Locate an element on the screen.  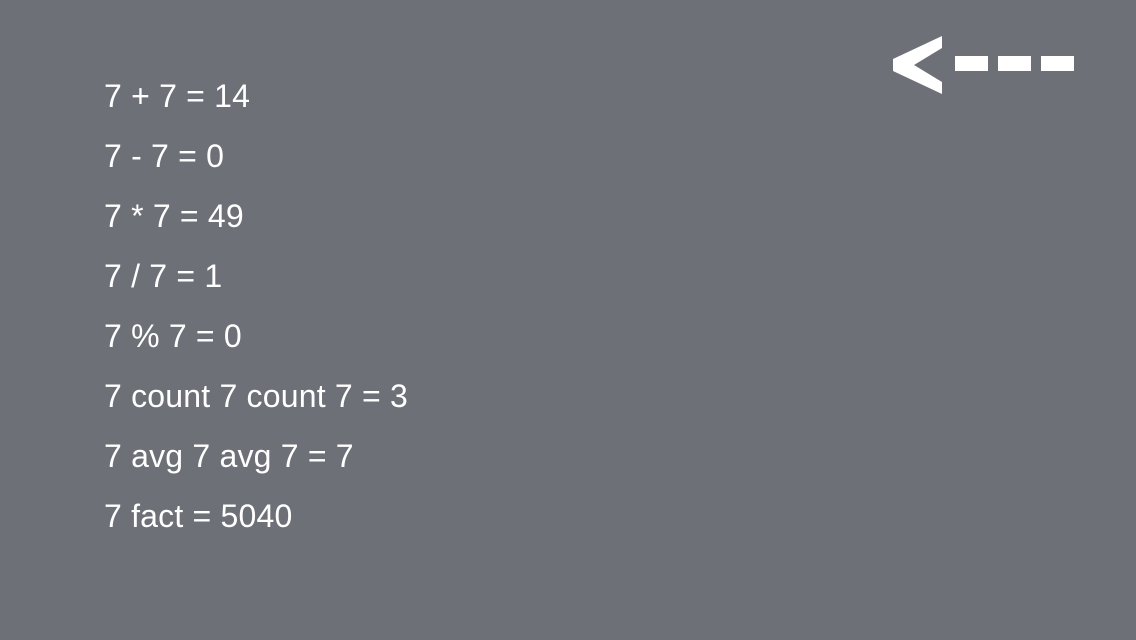
back-arrow-icon is located at coordinates (983, 65).